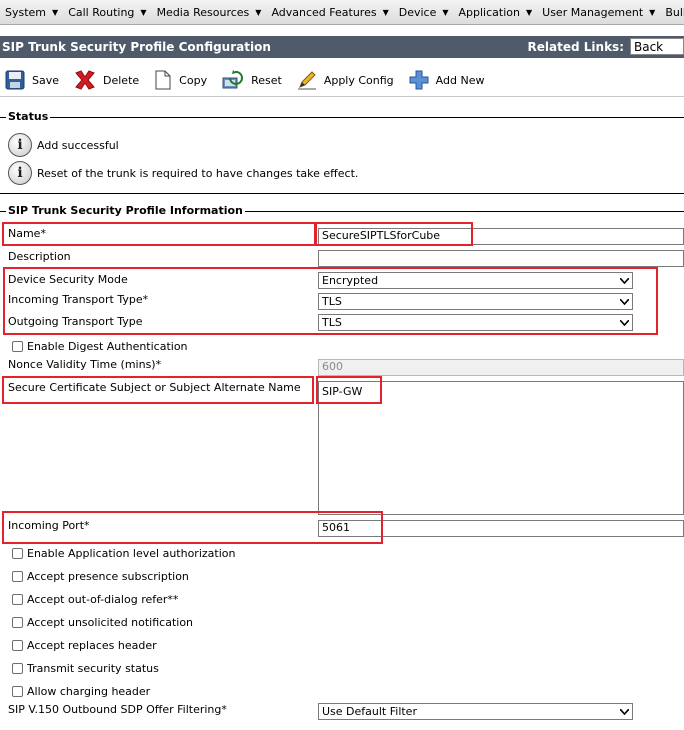 The width and height of the screenshot is (684, 730). Describe the element at coordinates (85, 668) in the screenshot. I see `security-status-row: Transmit security status` at that location.